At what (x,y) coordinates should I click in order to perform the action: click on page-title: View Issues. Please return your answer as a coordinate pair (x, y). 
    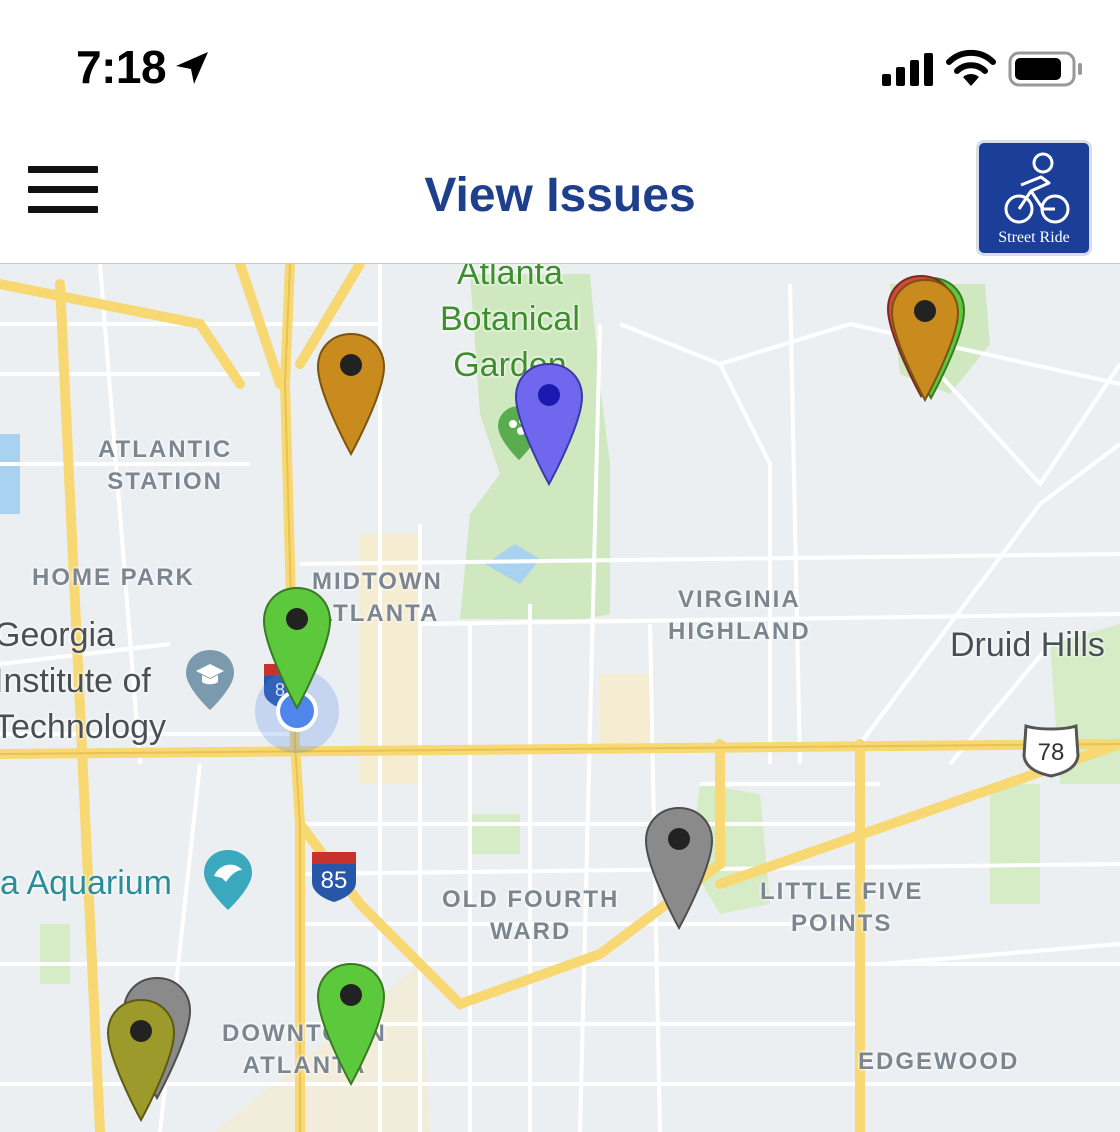
    Looking at the image, I should click on (560, 195).